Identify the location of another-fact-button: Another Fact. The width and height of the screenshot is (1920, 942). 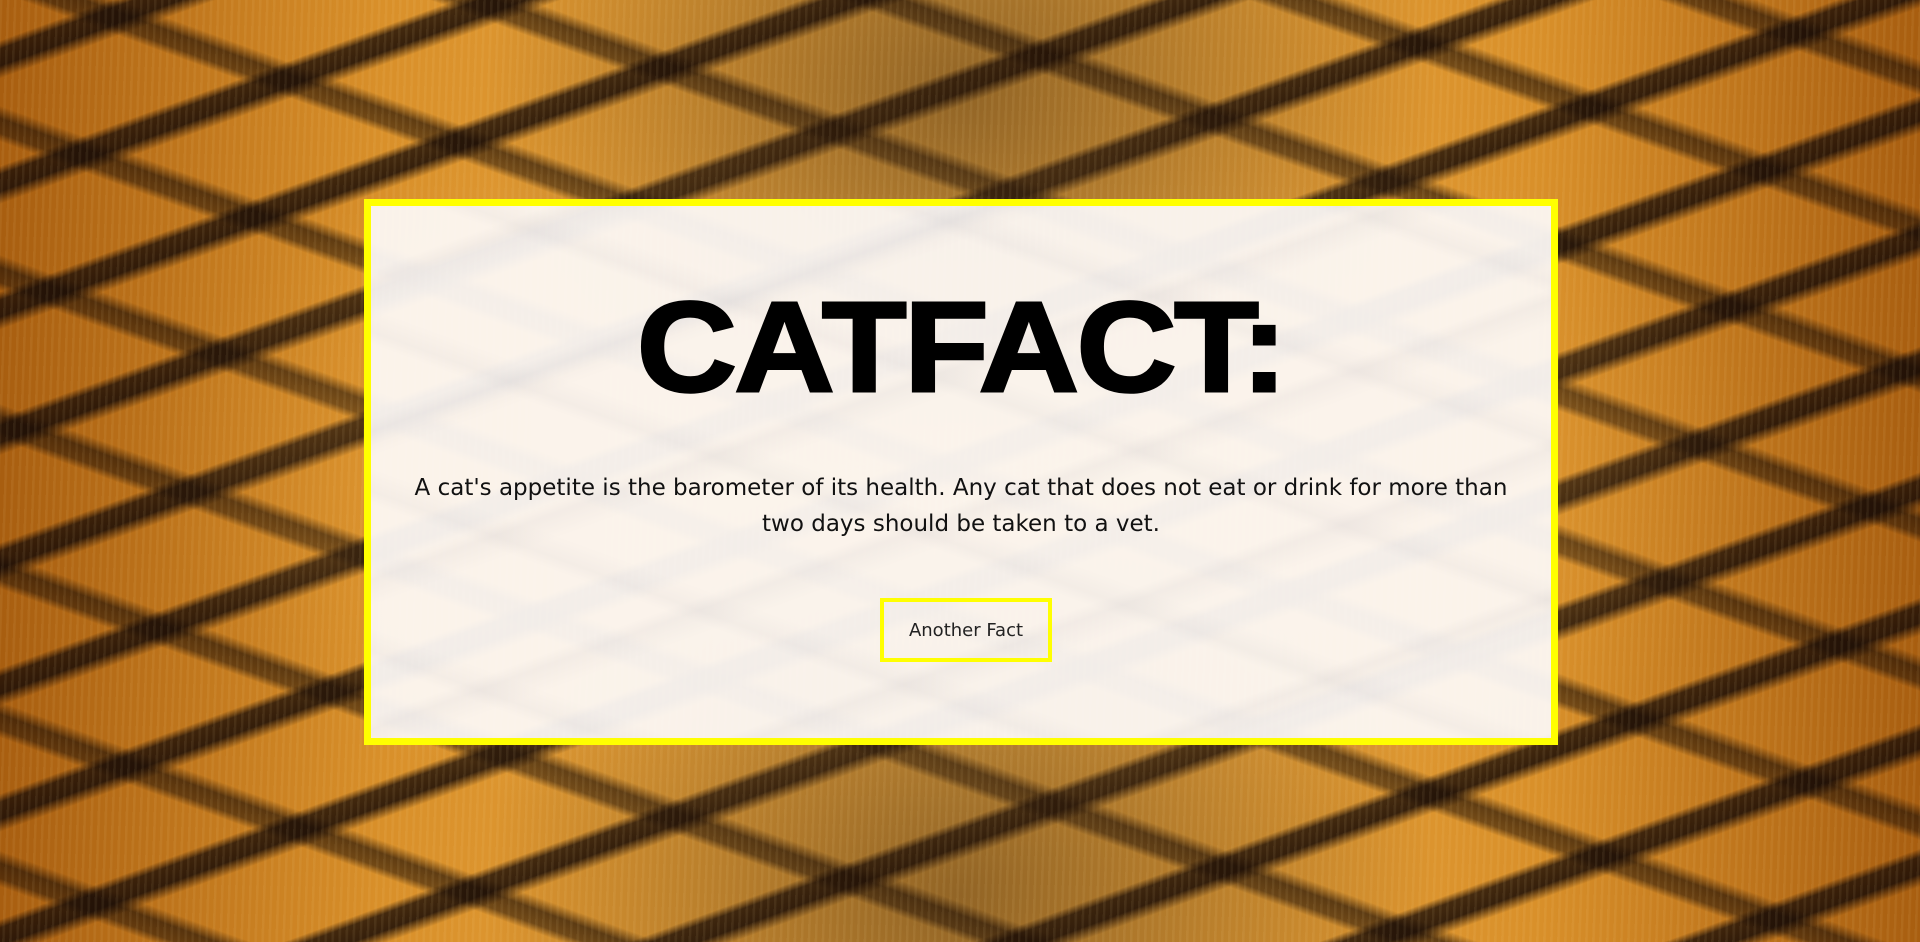
(966, 630).